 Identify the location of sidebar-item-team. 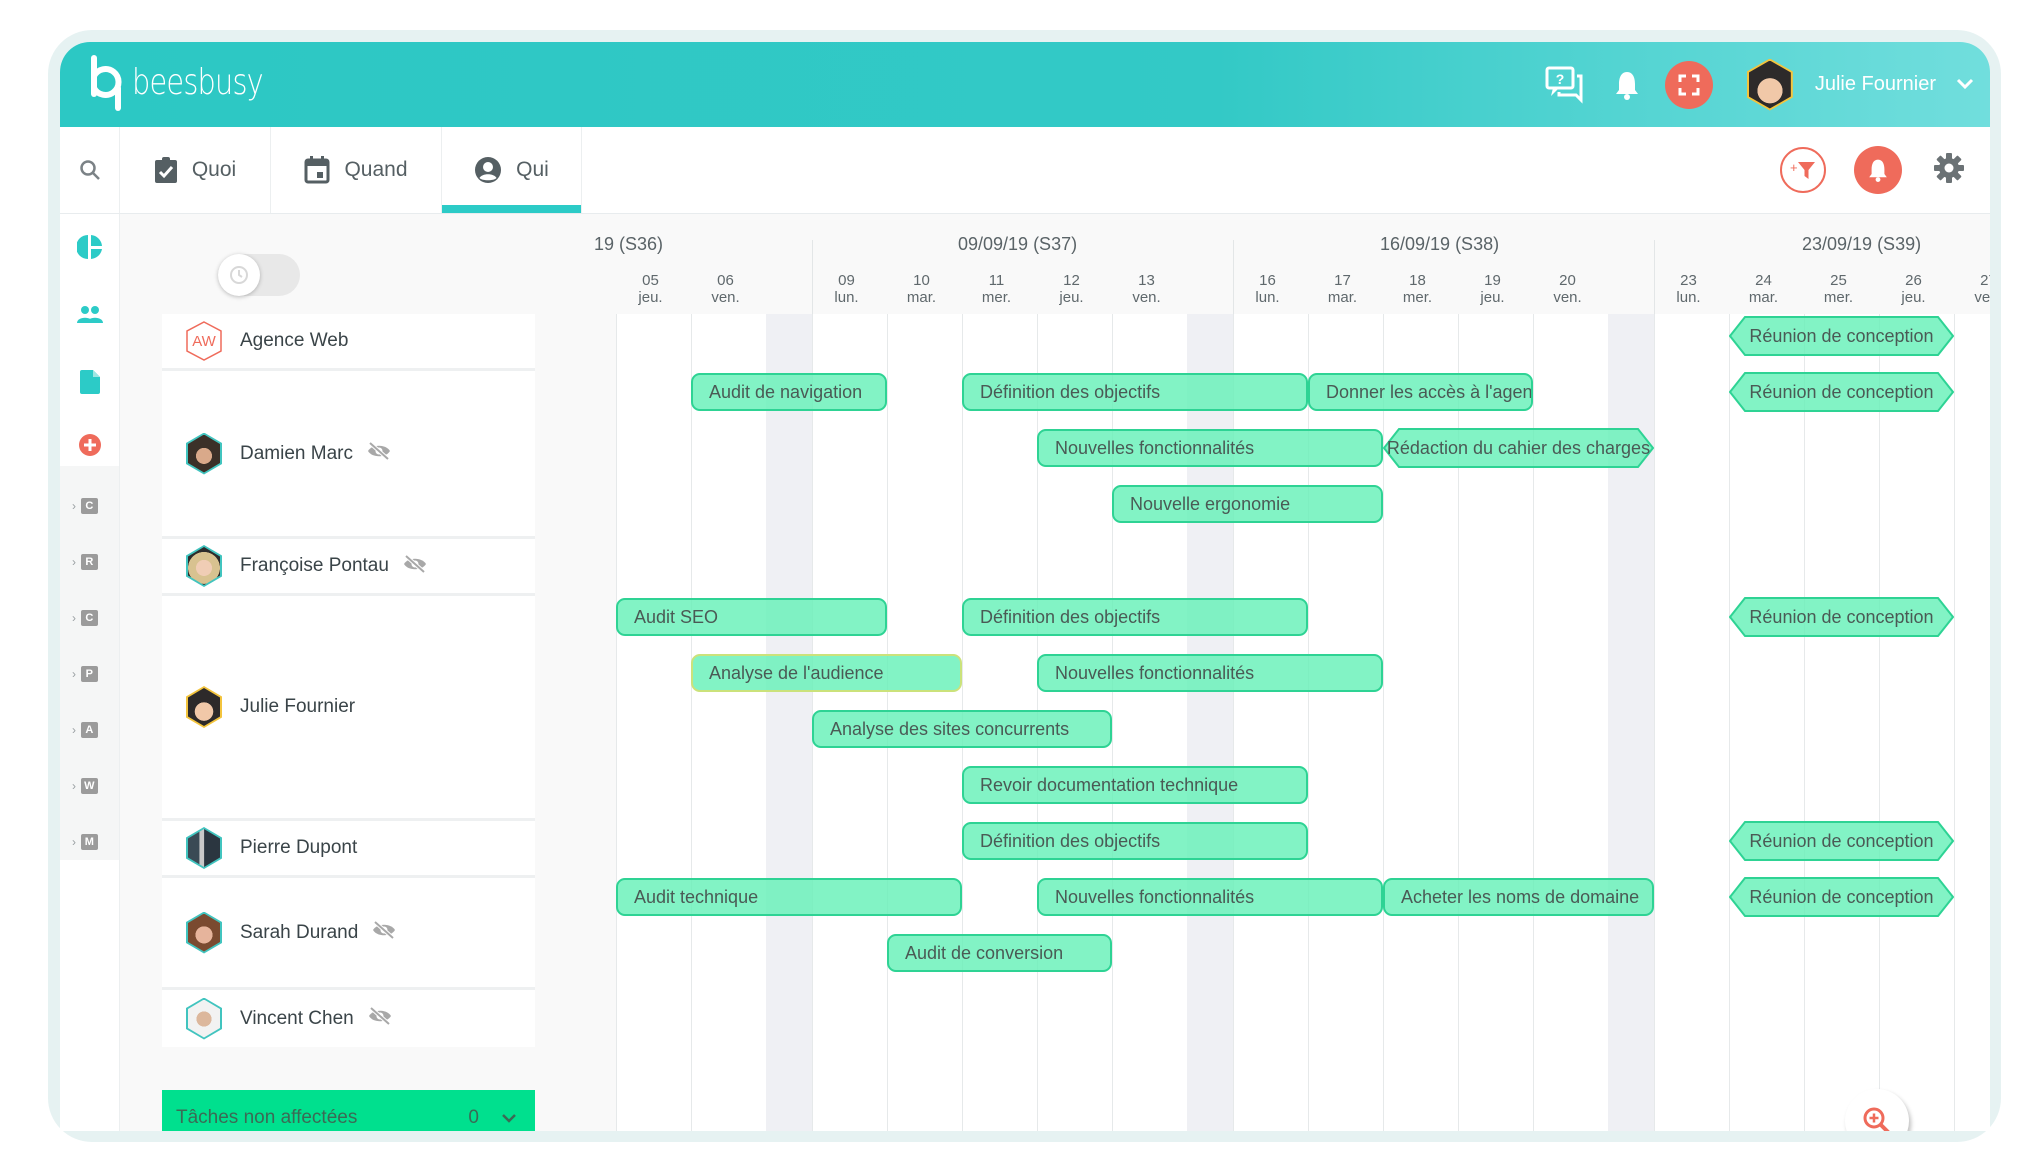
(89, 315).